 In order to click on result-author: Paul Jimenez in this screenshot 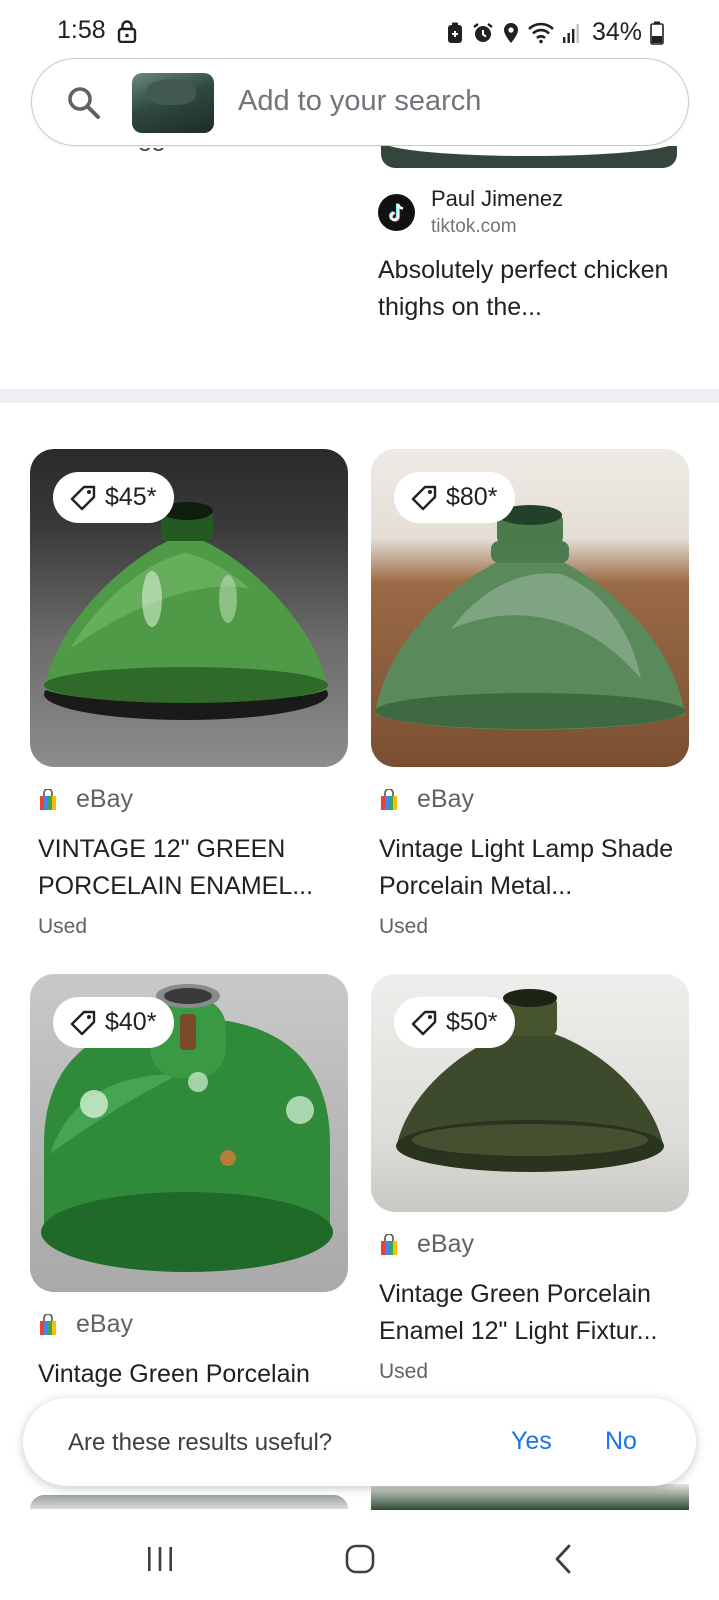, I will do `click(497, 198)`.